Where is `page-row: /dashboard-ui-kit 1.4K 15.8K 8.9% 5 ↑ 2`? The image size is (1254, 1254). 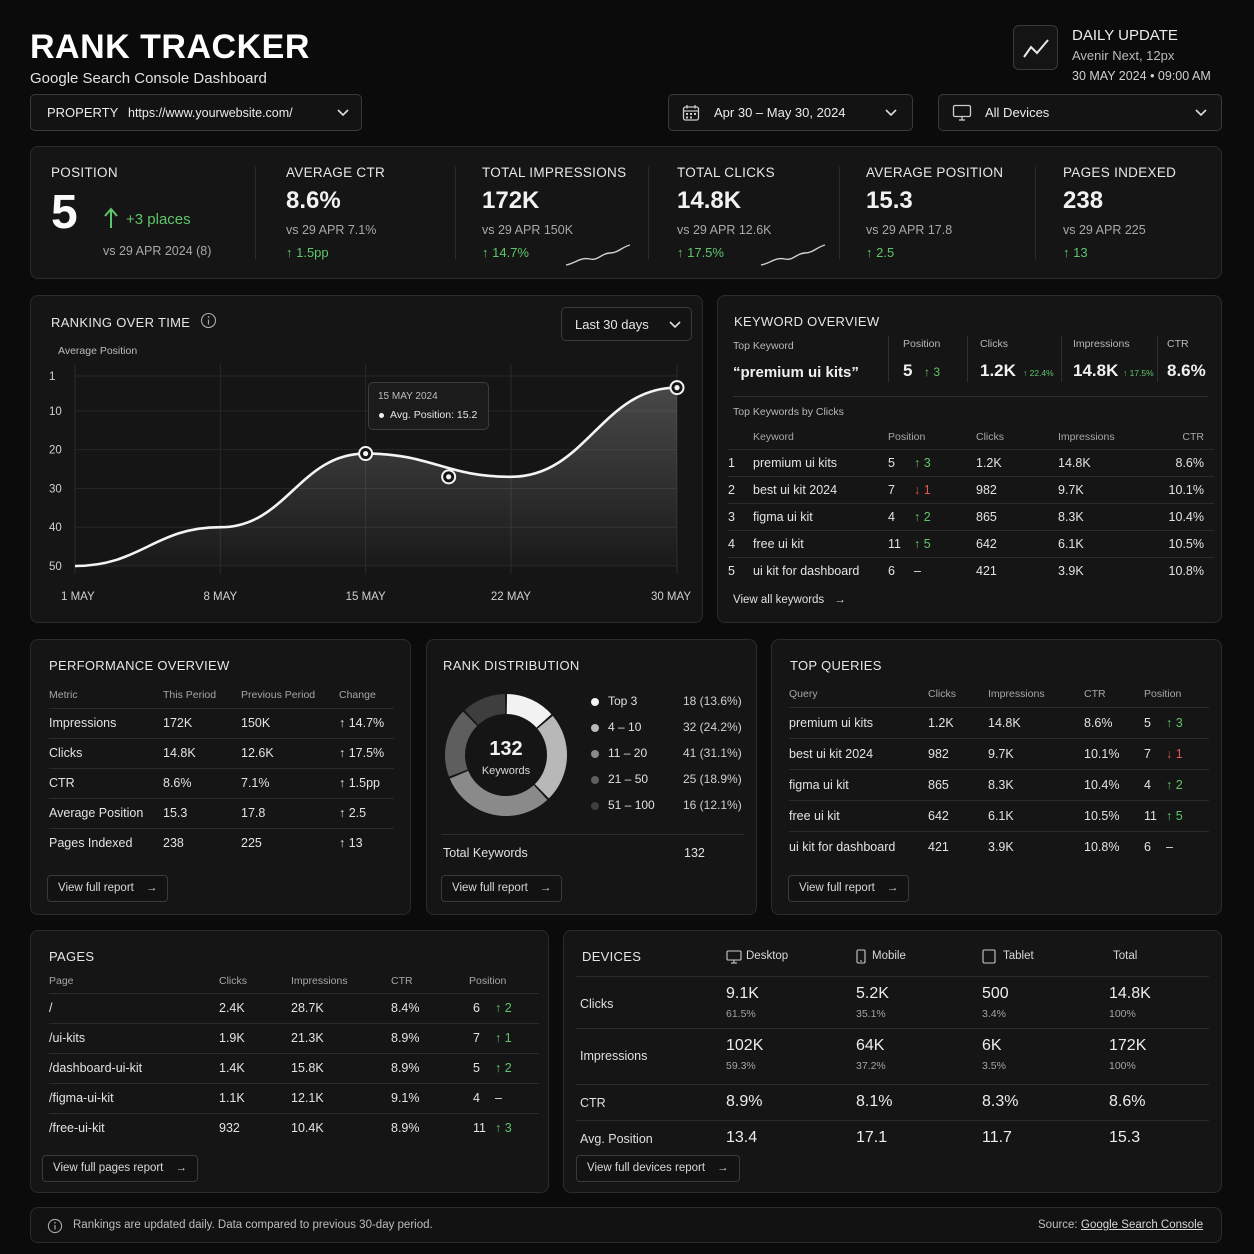
page-row: /dashboard-ui-kit 1.4K 15.8K 8.9% 5 ↑ 2 is located at coordinates (294, 1067).